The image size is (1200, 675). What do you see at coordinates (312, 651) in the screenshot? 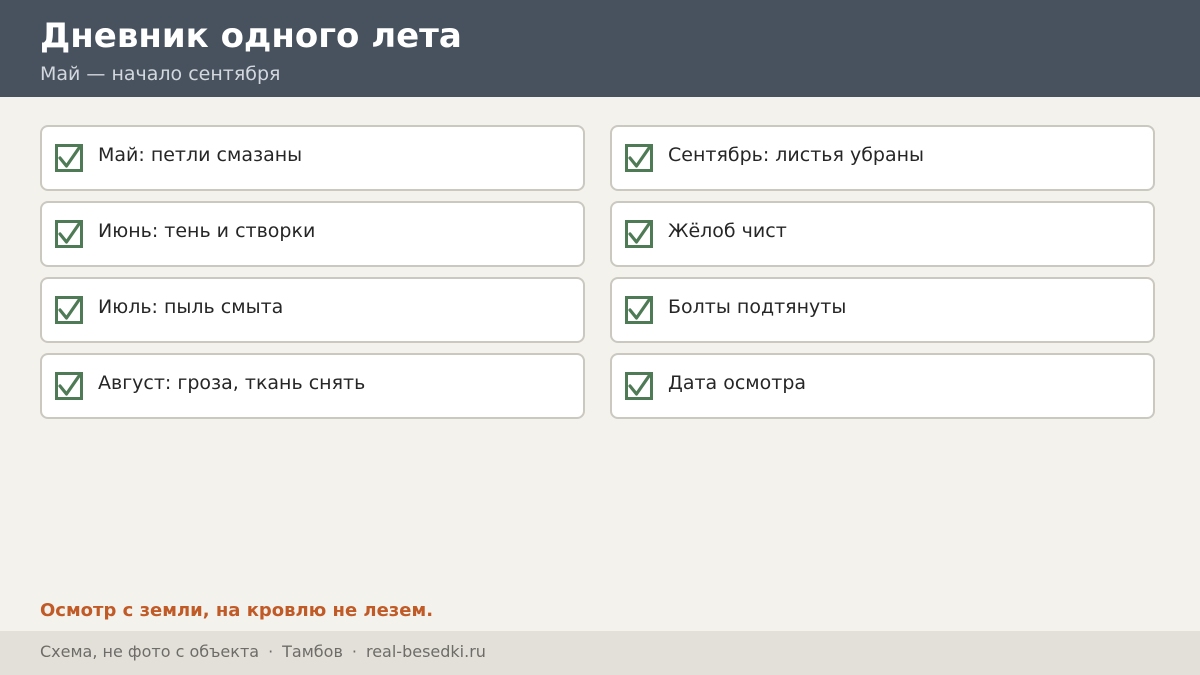
I see `footer-city: Тамбов` at bounding box center [312, 651].